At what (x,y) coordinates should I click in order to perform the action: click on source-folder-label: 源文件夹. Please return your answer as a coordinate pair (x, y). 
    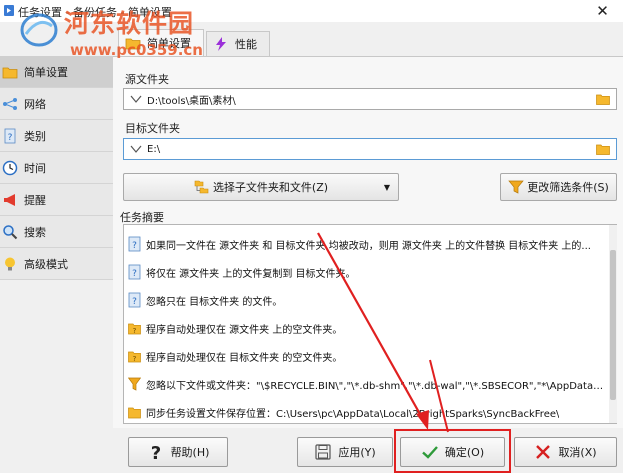
    Looking at the image, I should click on (147, 79).